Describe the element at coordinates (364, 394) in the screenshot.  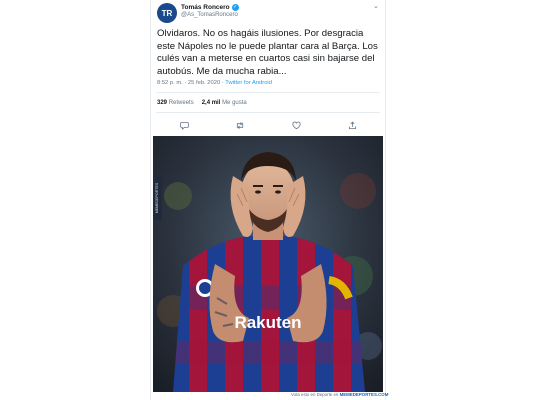
I see `caption-site-link: MEMEDEPORTES.COM` at that location.